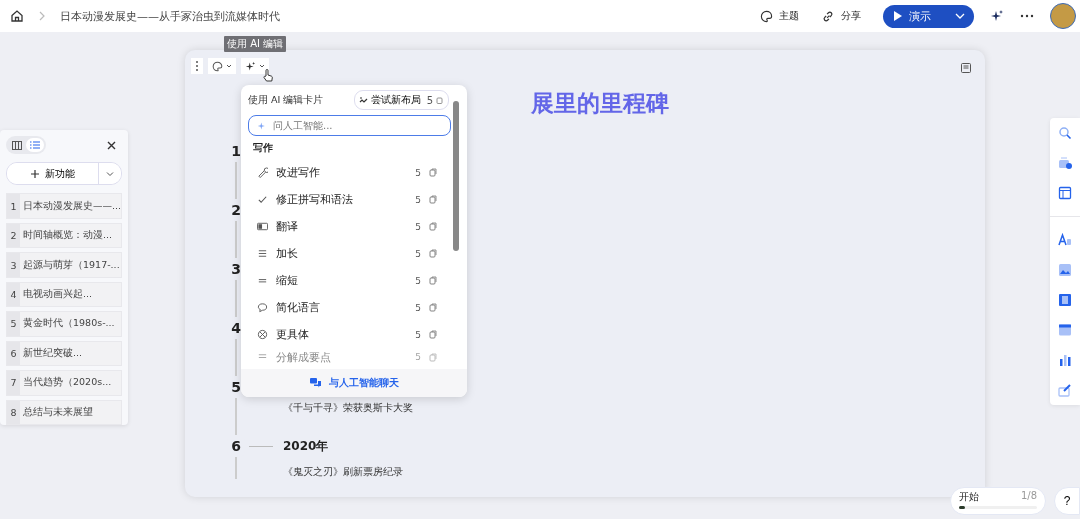 Image resolution: width=1080 pixels, height=519 pixels. I want to click on plus-icon, so click(34, 173).